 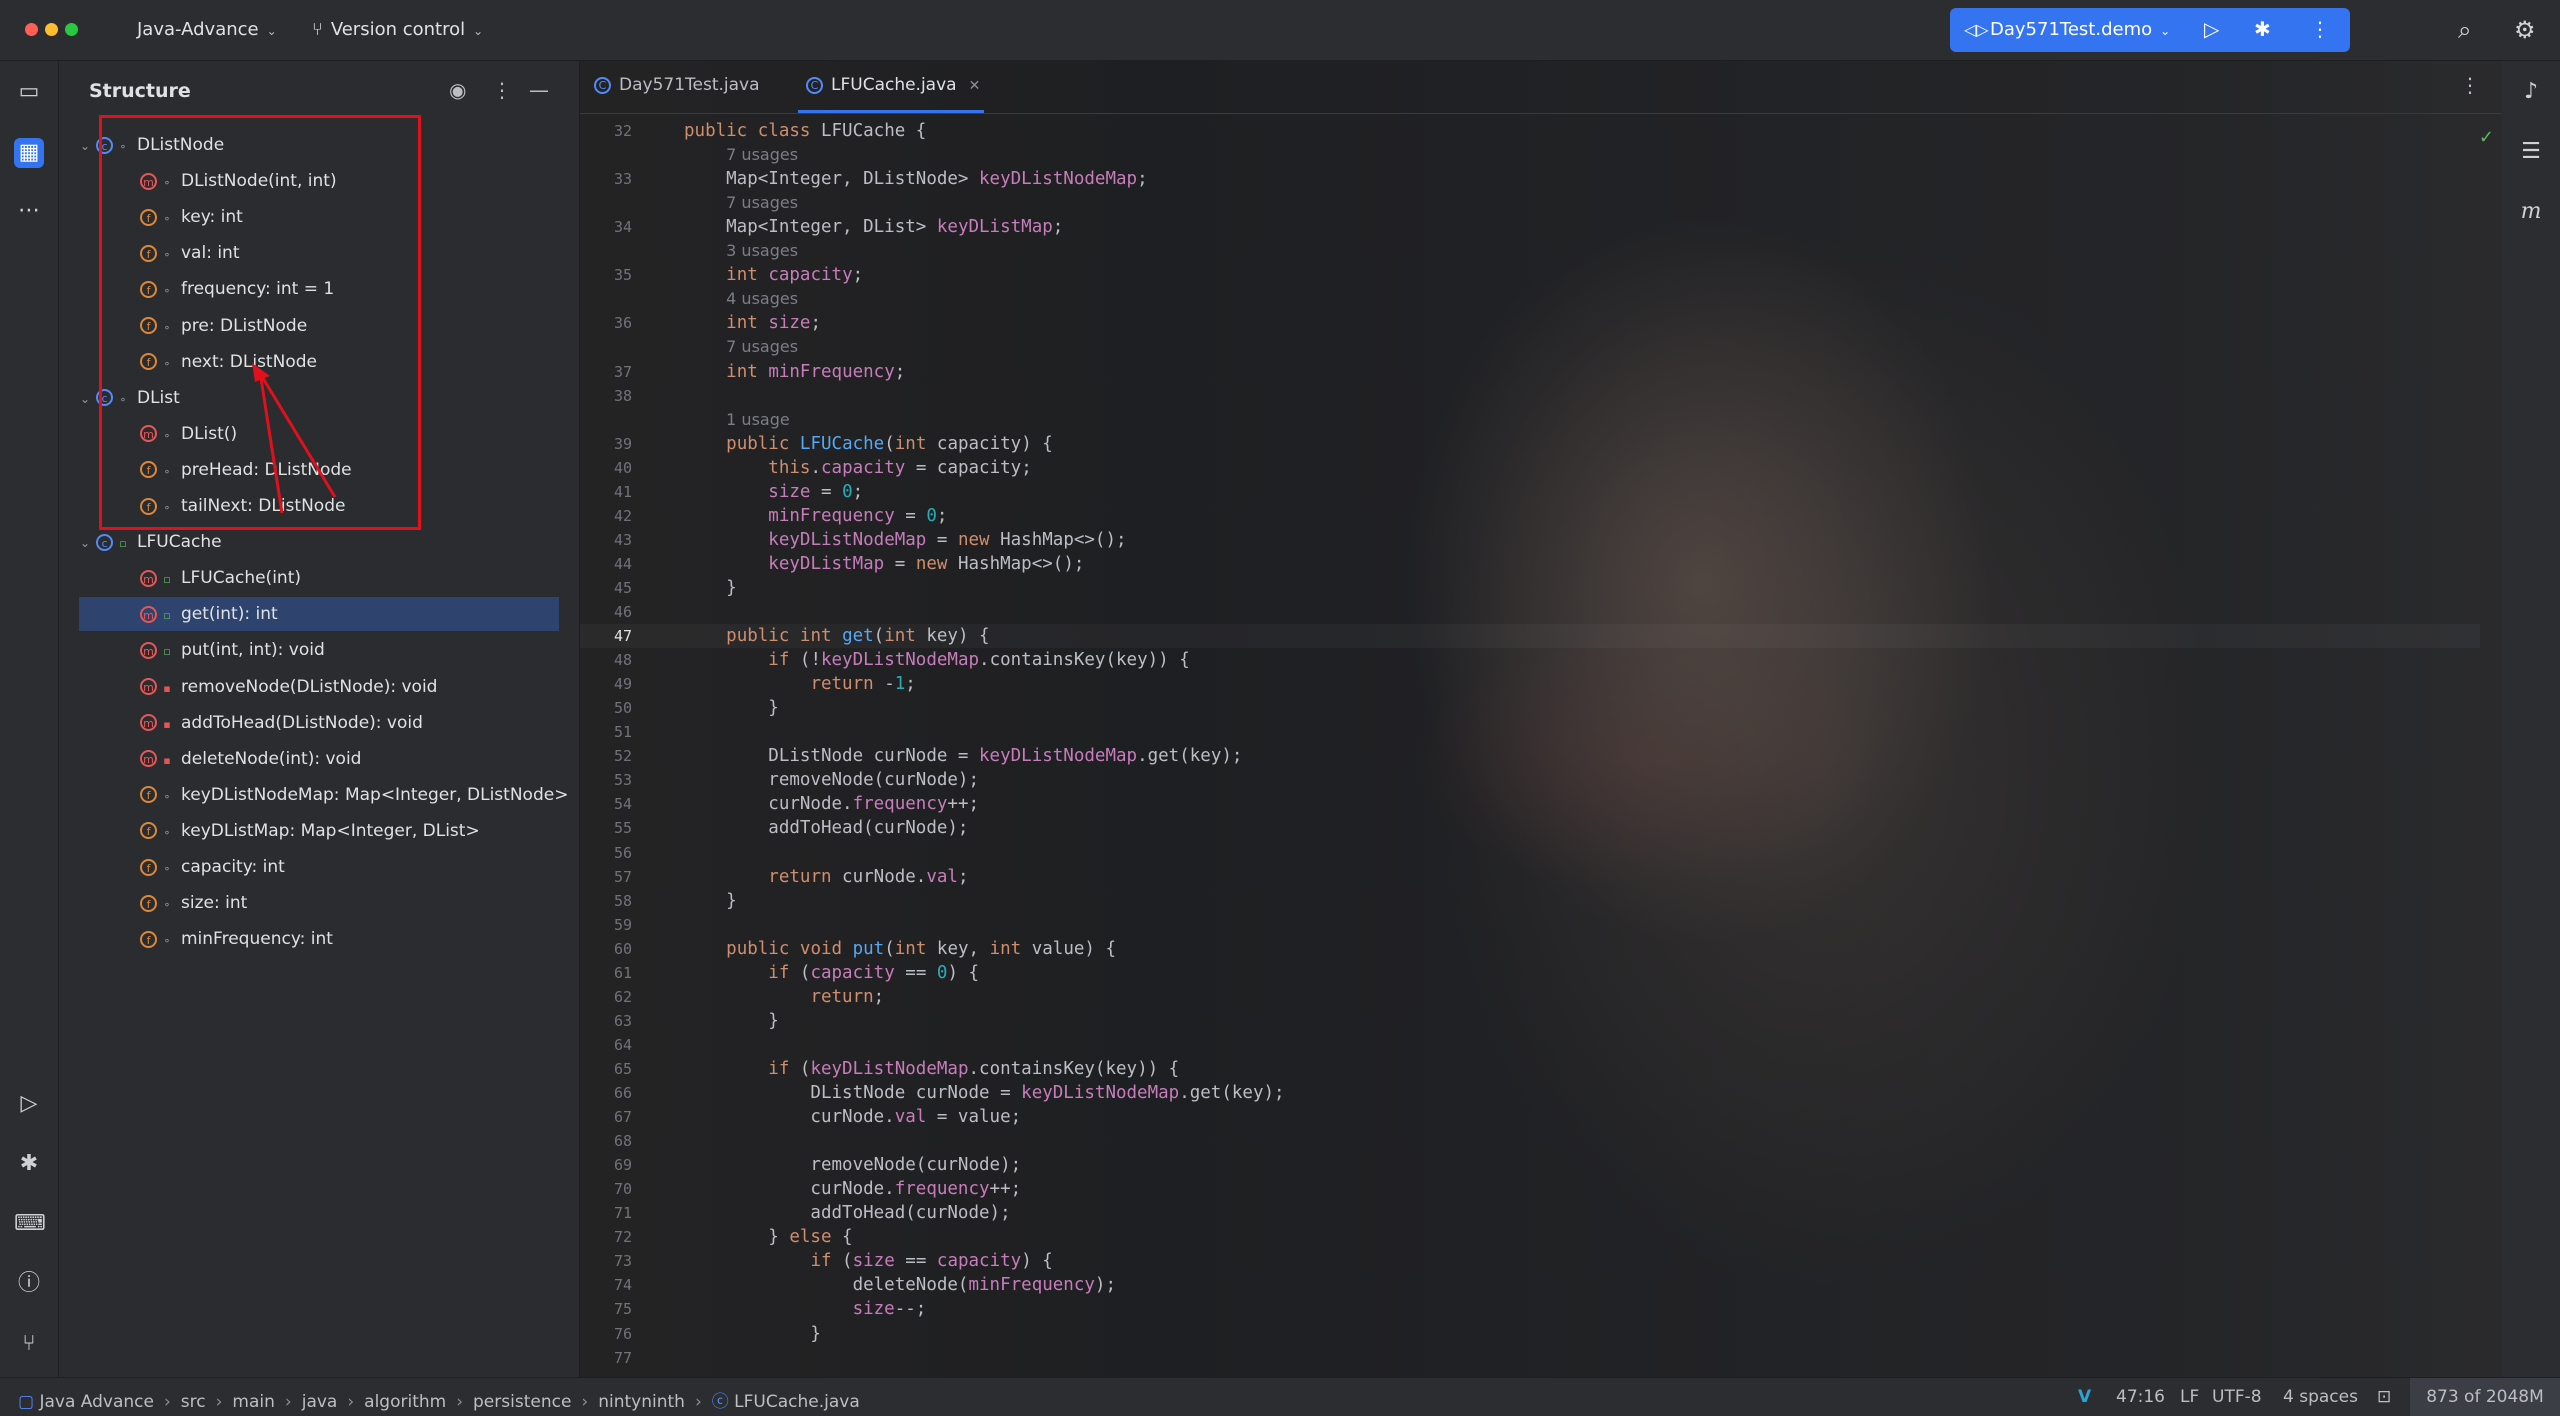 I want to click on usages-hint: 4 usages, so click(x=762, y=299).